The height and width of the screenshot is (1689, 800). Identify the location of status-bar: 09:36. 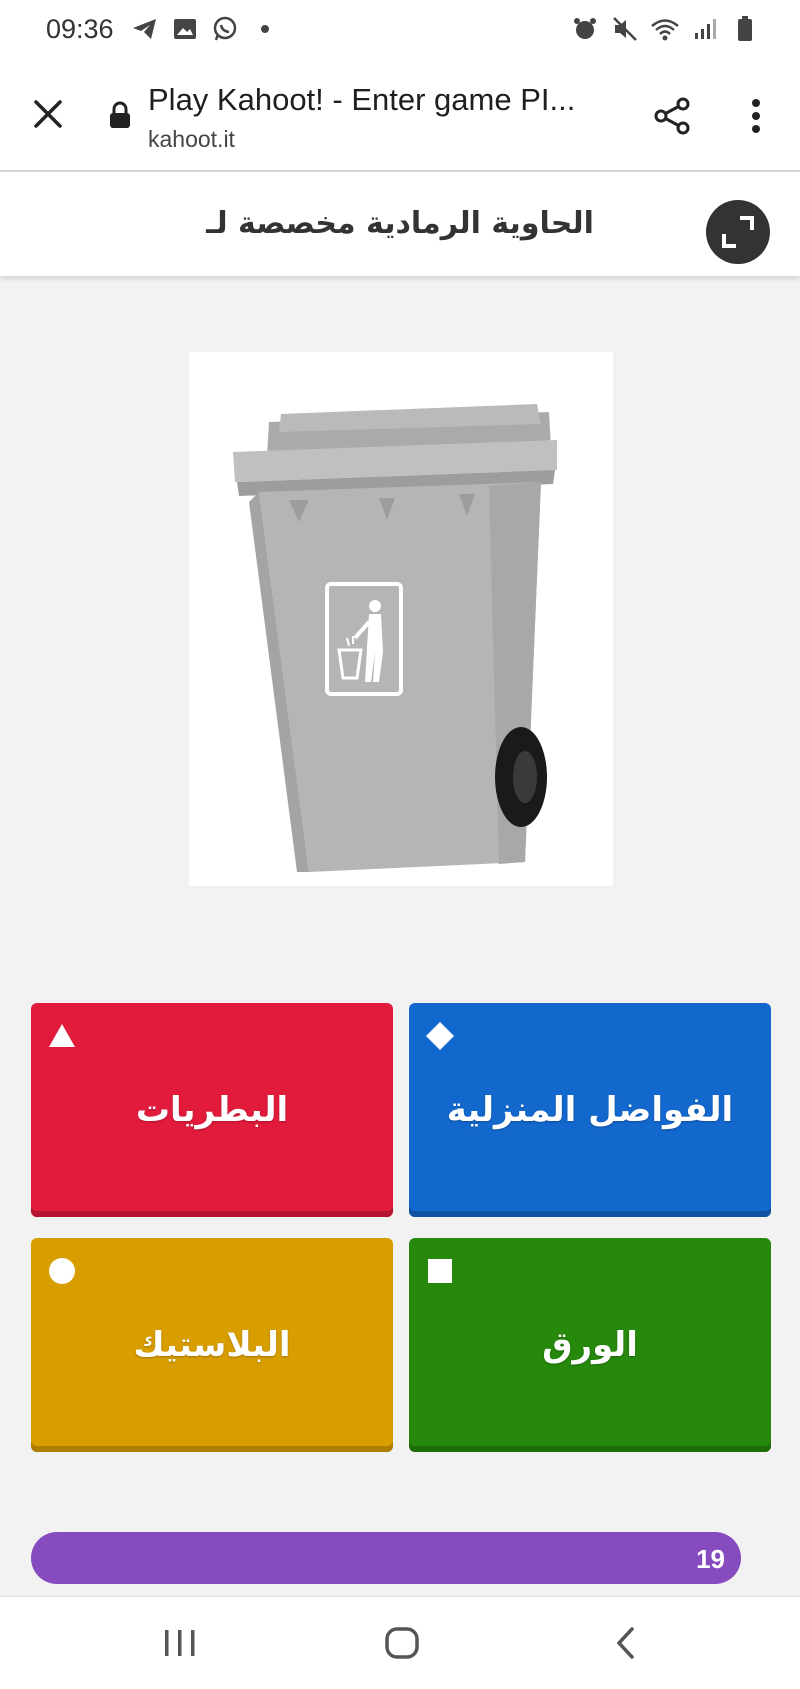
(400, 31).